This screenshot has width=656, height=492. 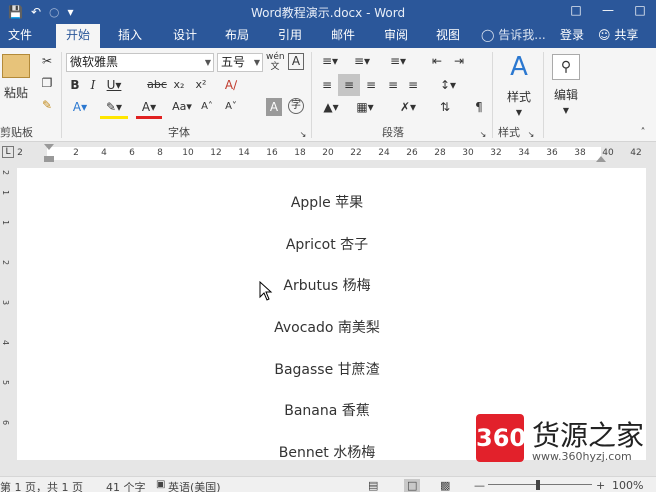 What do you see at coordinates (216, 153) in the screenshot?
I see `ruler-tick: 12` at bounding box center [216, 153].